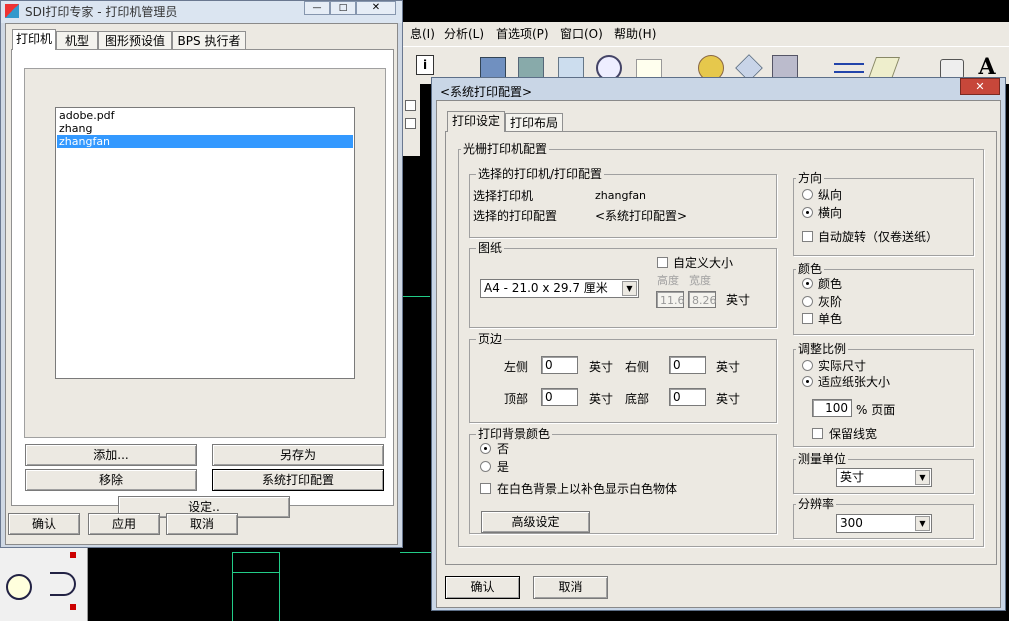 The image size is (1009, 621). I want to click on list-item: zhang, so click(205, 128).